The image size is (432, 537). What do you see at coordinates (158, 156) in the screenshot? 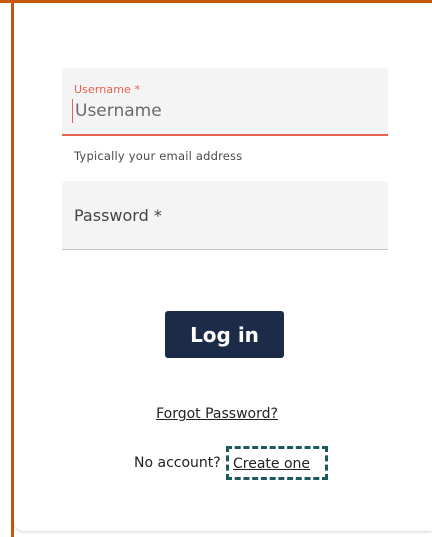
I see `username-helper-text: Typically your email address` at bounding box center [158, 156].